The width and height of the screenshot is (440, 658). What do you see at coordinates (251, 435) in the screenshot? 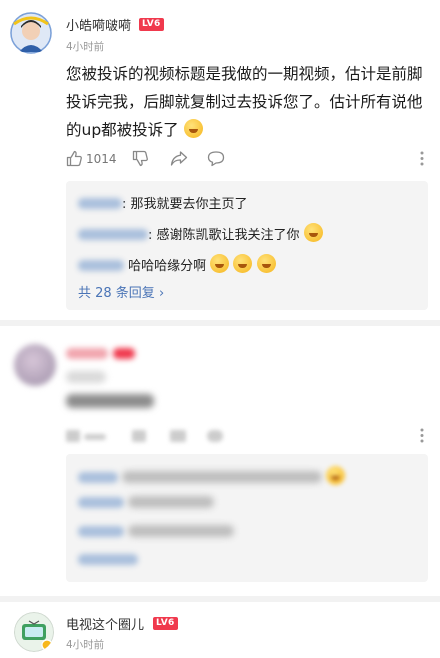
I see `action-bar-redacted` at bounding box center [251, 435].